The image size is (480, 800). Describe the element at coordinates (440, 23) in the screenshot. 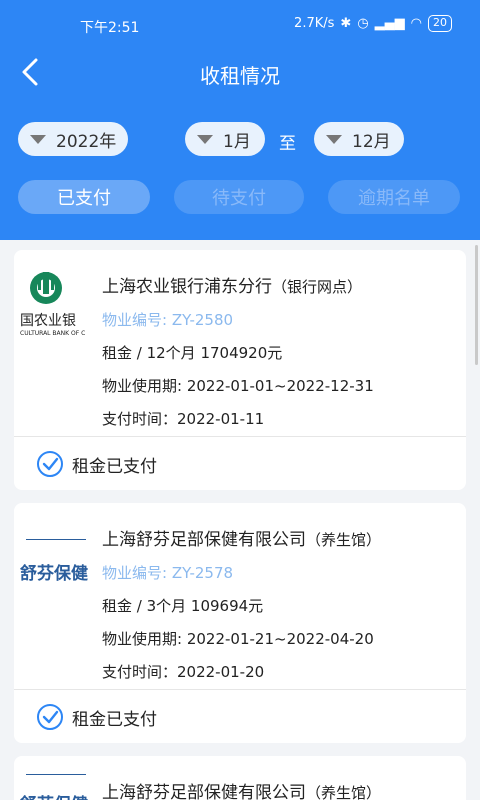

I see `battery-icon: 20` at that location.